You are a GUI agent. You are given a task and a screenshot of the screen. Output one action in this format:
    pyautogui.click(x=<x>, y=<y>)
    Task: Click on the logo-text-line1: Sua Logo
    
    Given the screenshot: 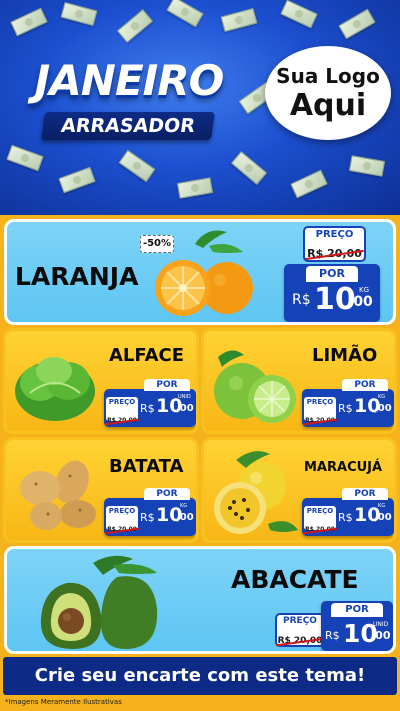 What is the action you would take?
    pyautogui.click(x=328, y=76)
    